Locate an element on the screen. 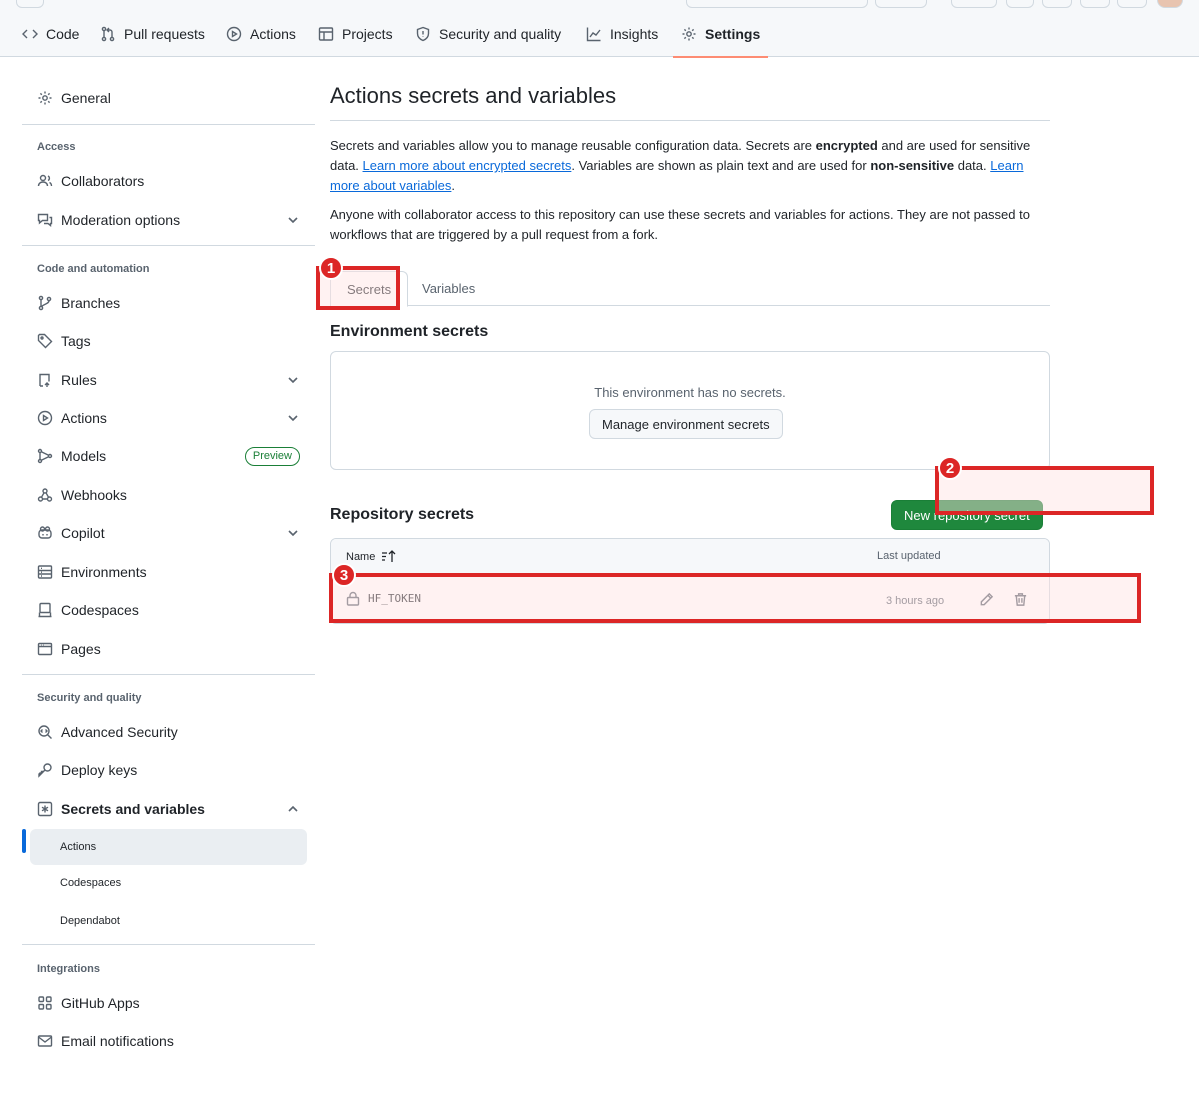 Image resolution: width=1199 pixels, height=1099 pixels. empty-state-text: This environment has no secrets. is located at coordinates (690, 392).